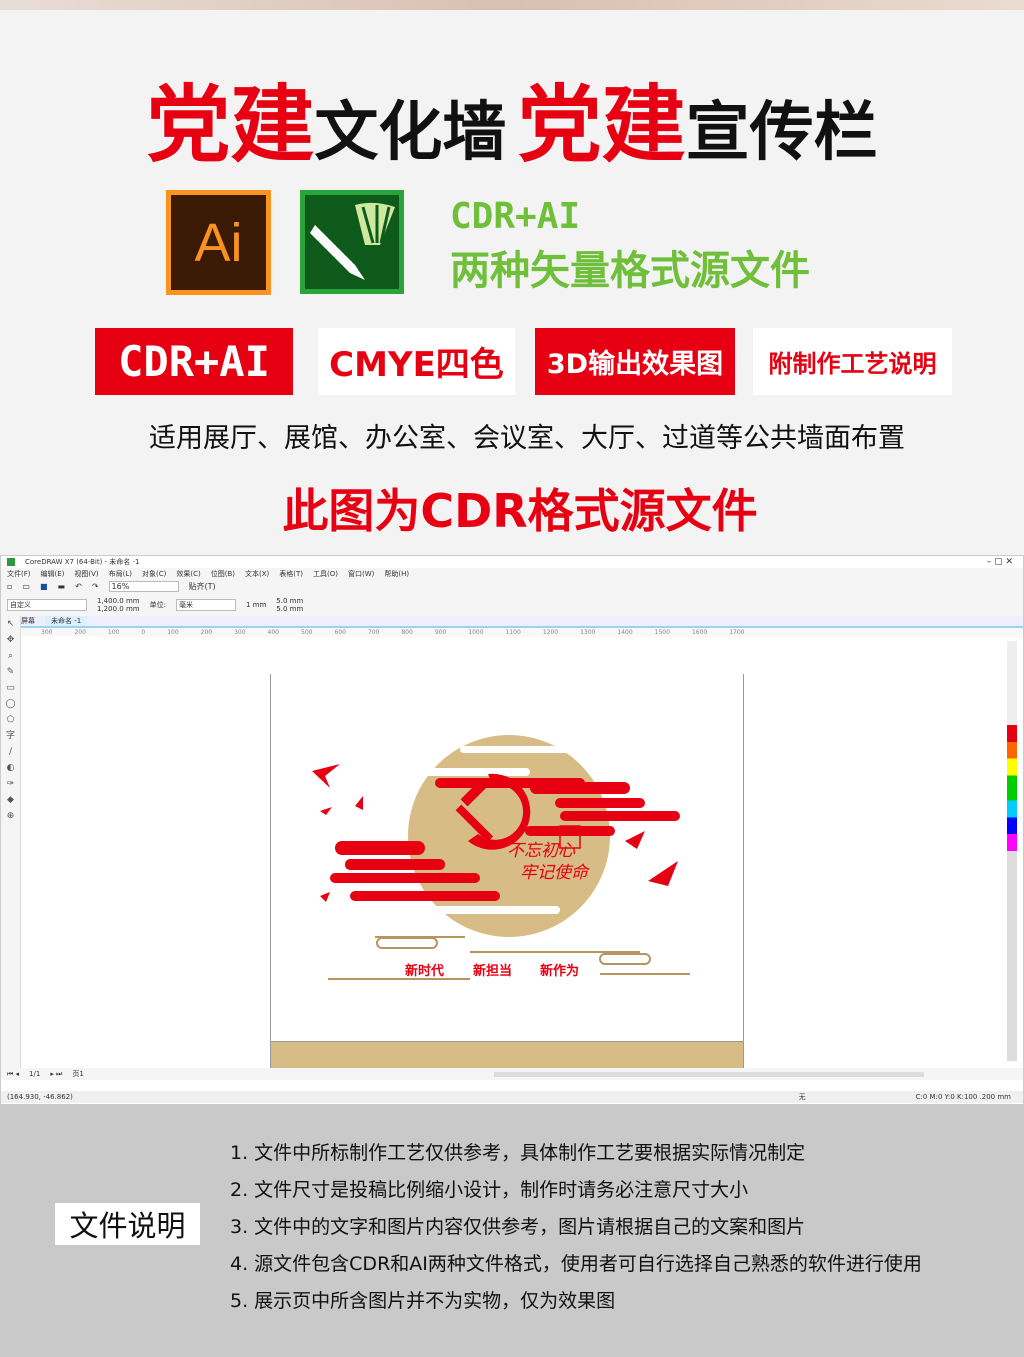 The height and width of the screenshot is (1357, 1024). I want to click on window-title: CoreDRAW X7 (64-Bit) - 未命名 -1, so click(82, 562).